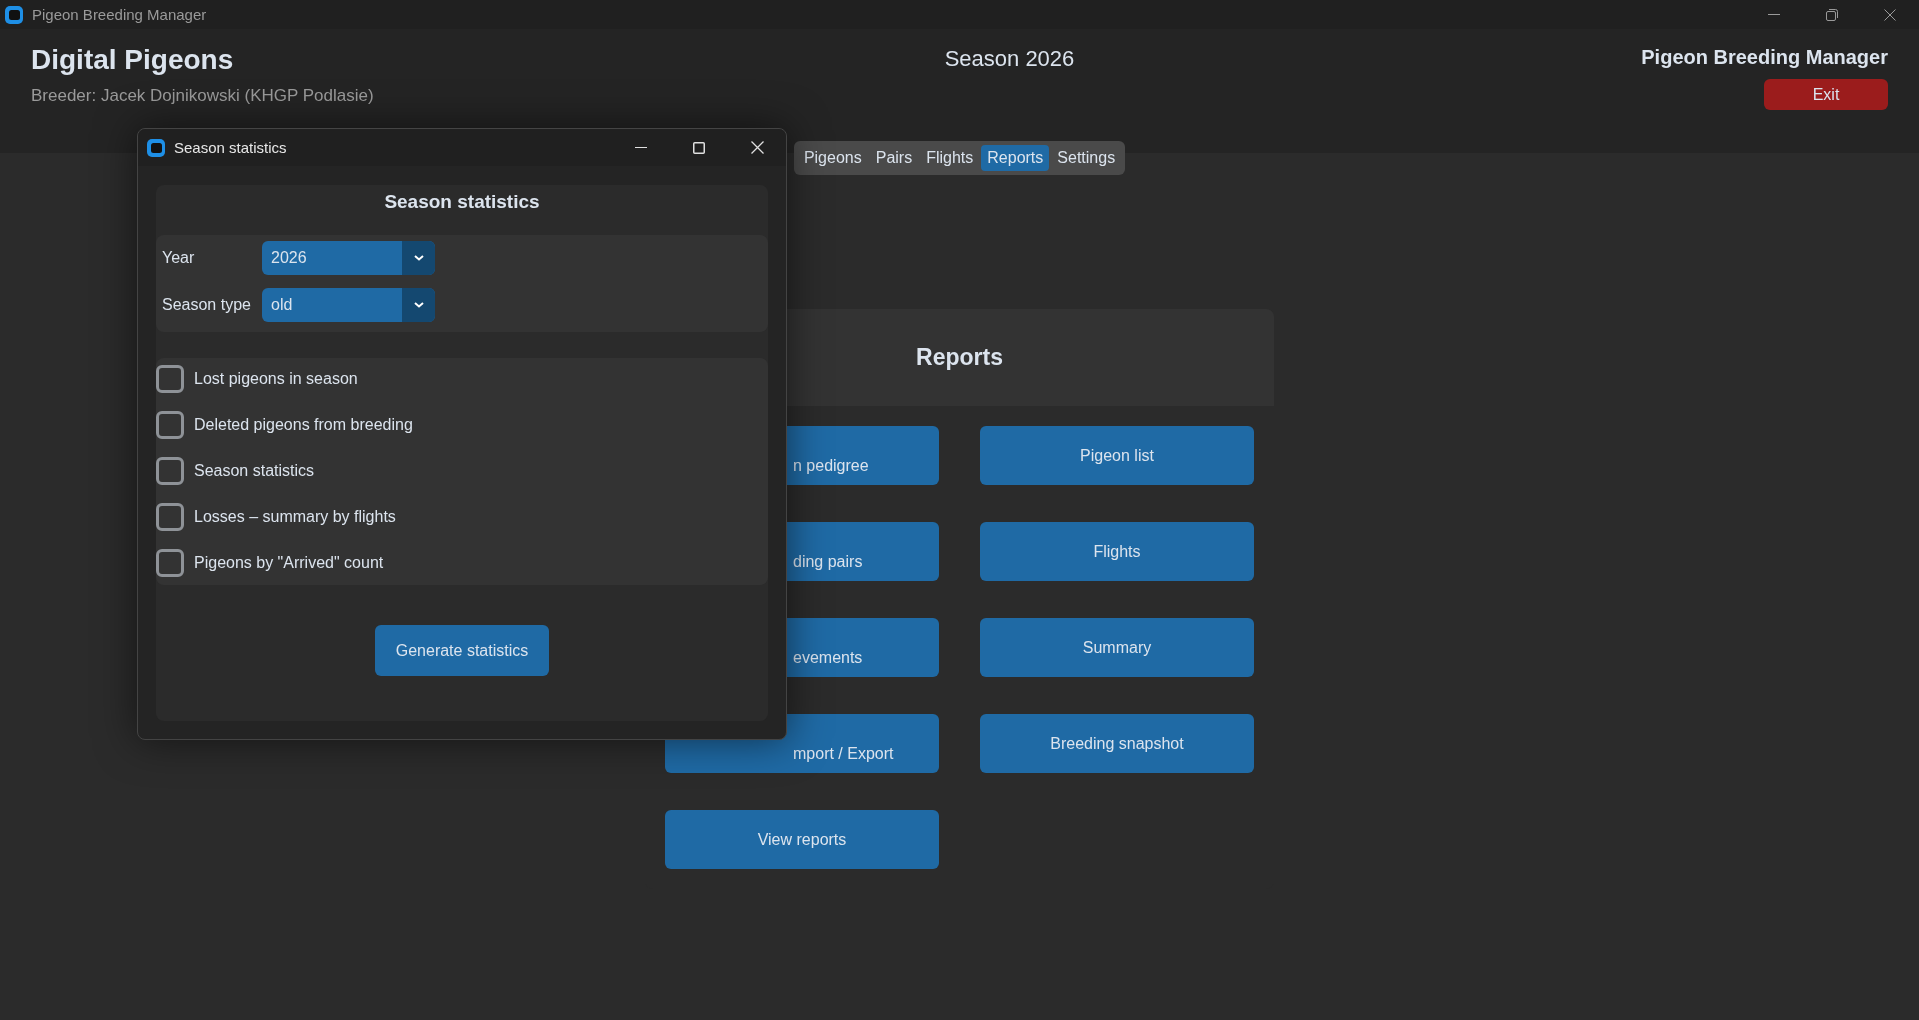 The height and width of the screenshot is (1020, 1919). What do you see at coordinates (179, 258) in the screenshot?
I see `field-label: Year` at bounding box center [179, 258].